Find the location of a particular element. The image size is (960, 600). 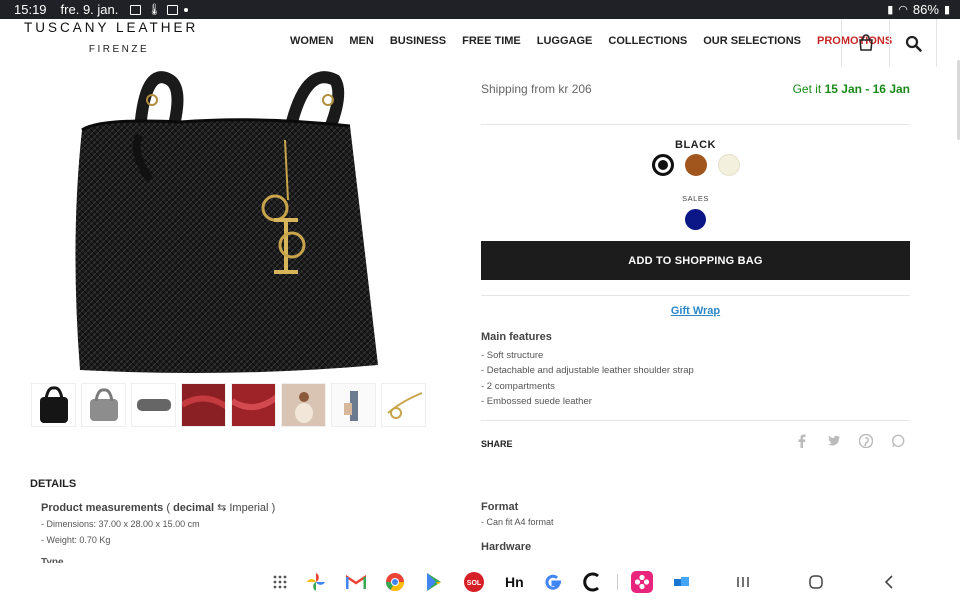

status-date: fre. 9. jan. is located at coordinates (89, 9).